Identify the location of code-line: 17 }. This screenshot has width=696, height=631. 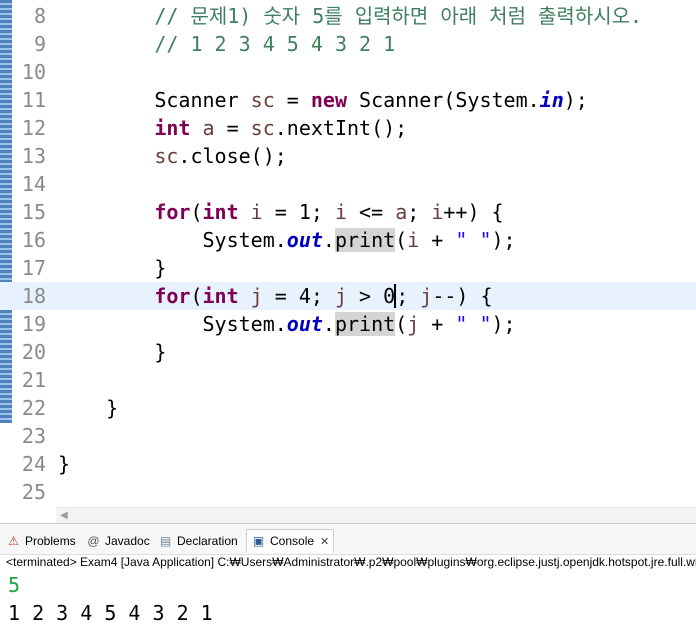
(348, 268).